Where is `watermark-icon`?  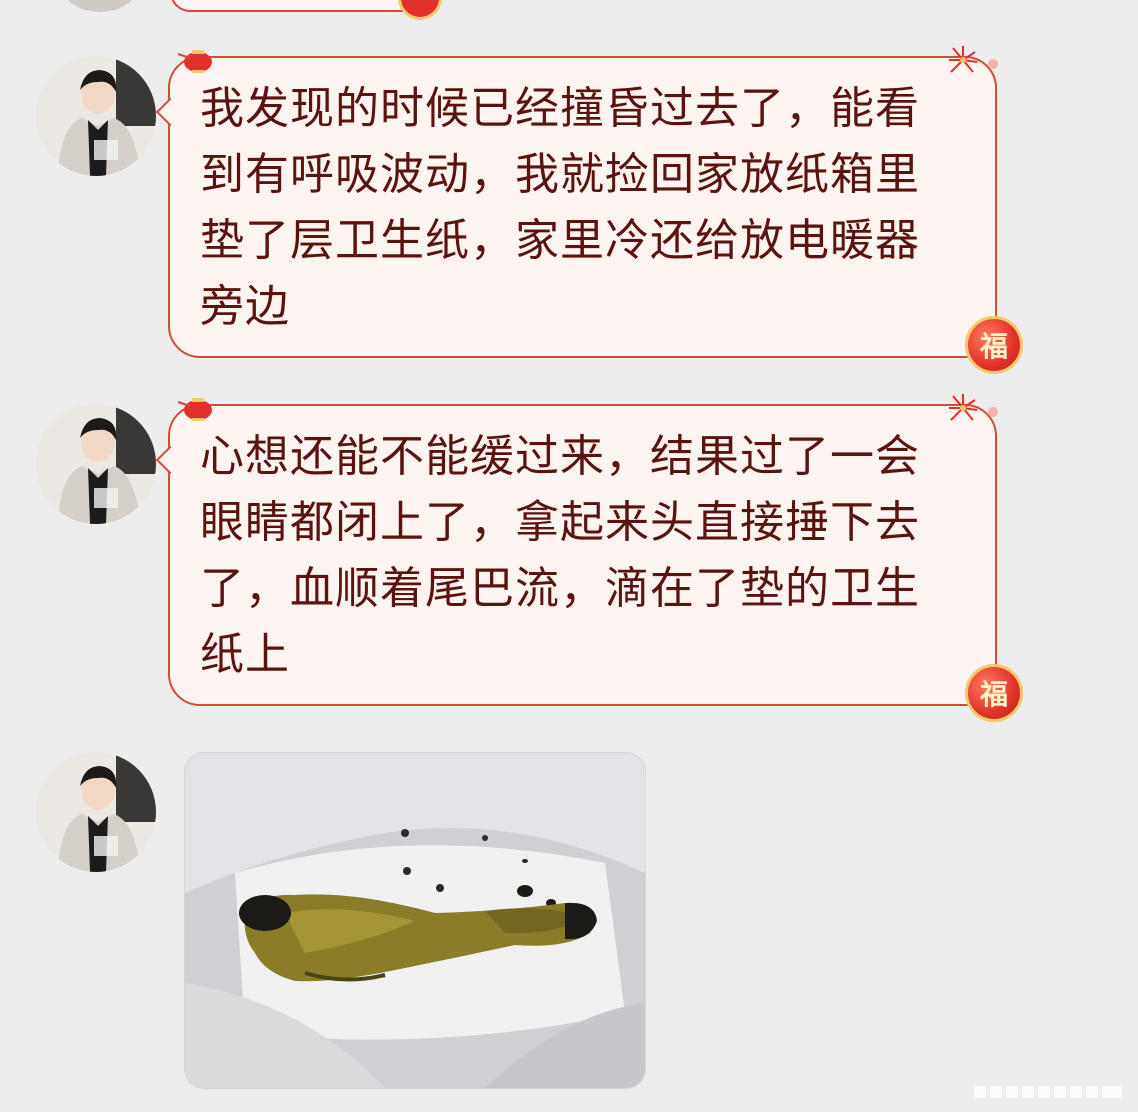 watermark-icon is located at coordinates (1048, 1092).